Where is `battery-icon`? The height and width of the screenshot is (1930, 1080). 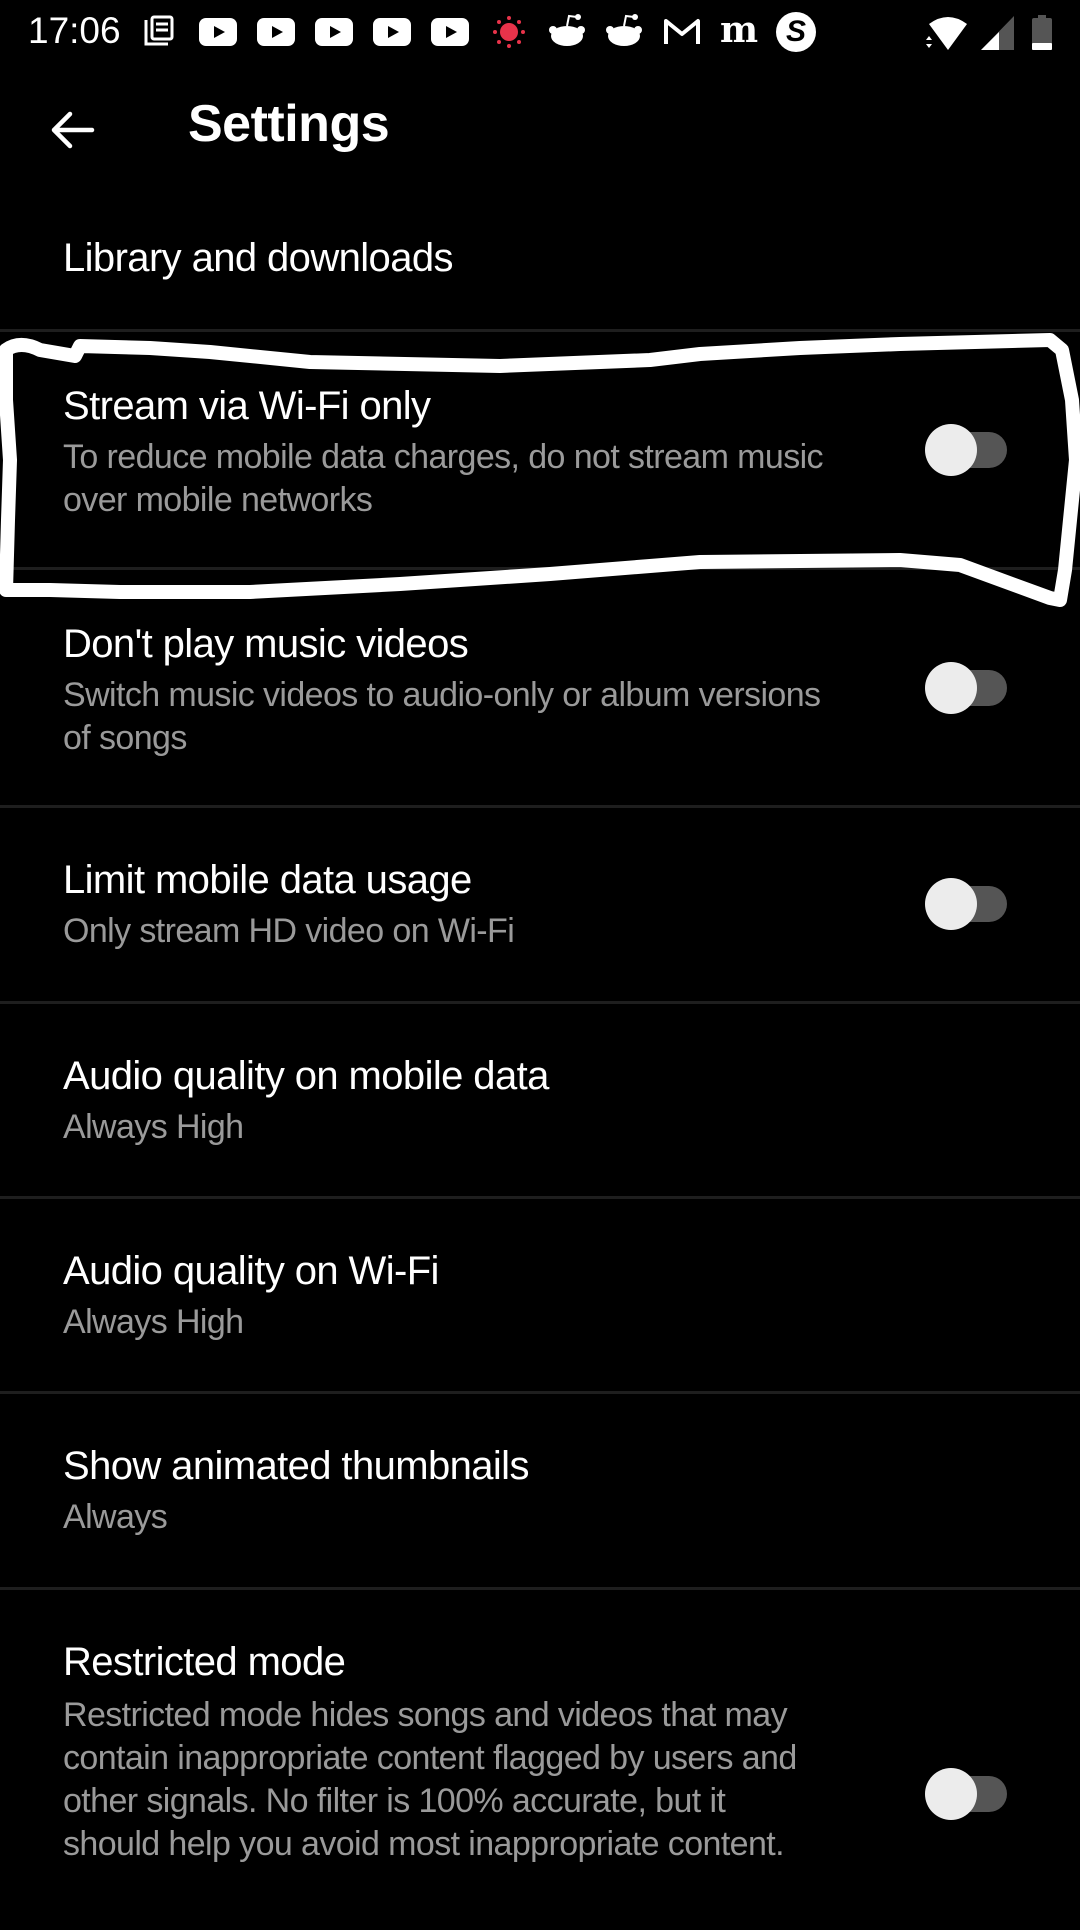 battery-icon is located at coordinates (1042, 33).